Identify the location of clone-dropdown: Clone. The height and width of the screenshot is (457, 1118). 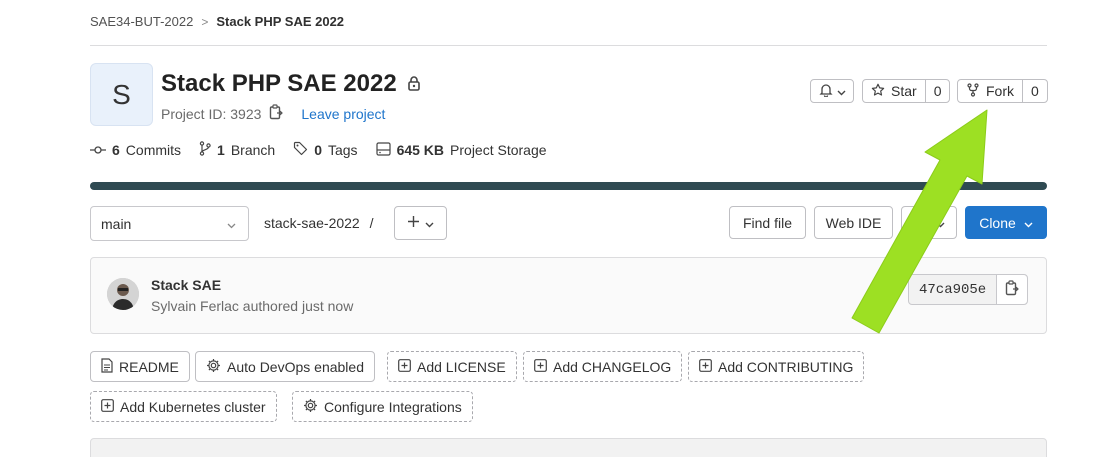
(1006, 222).